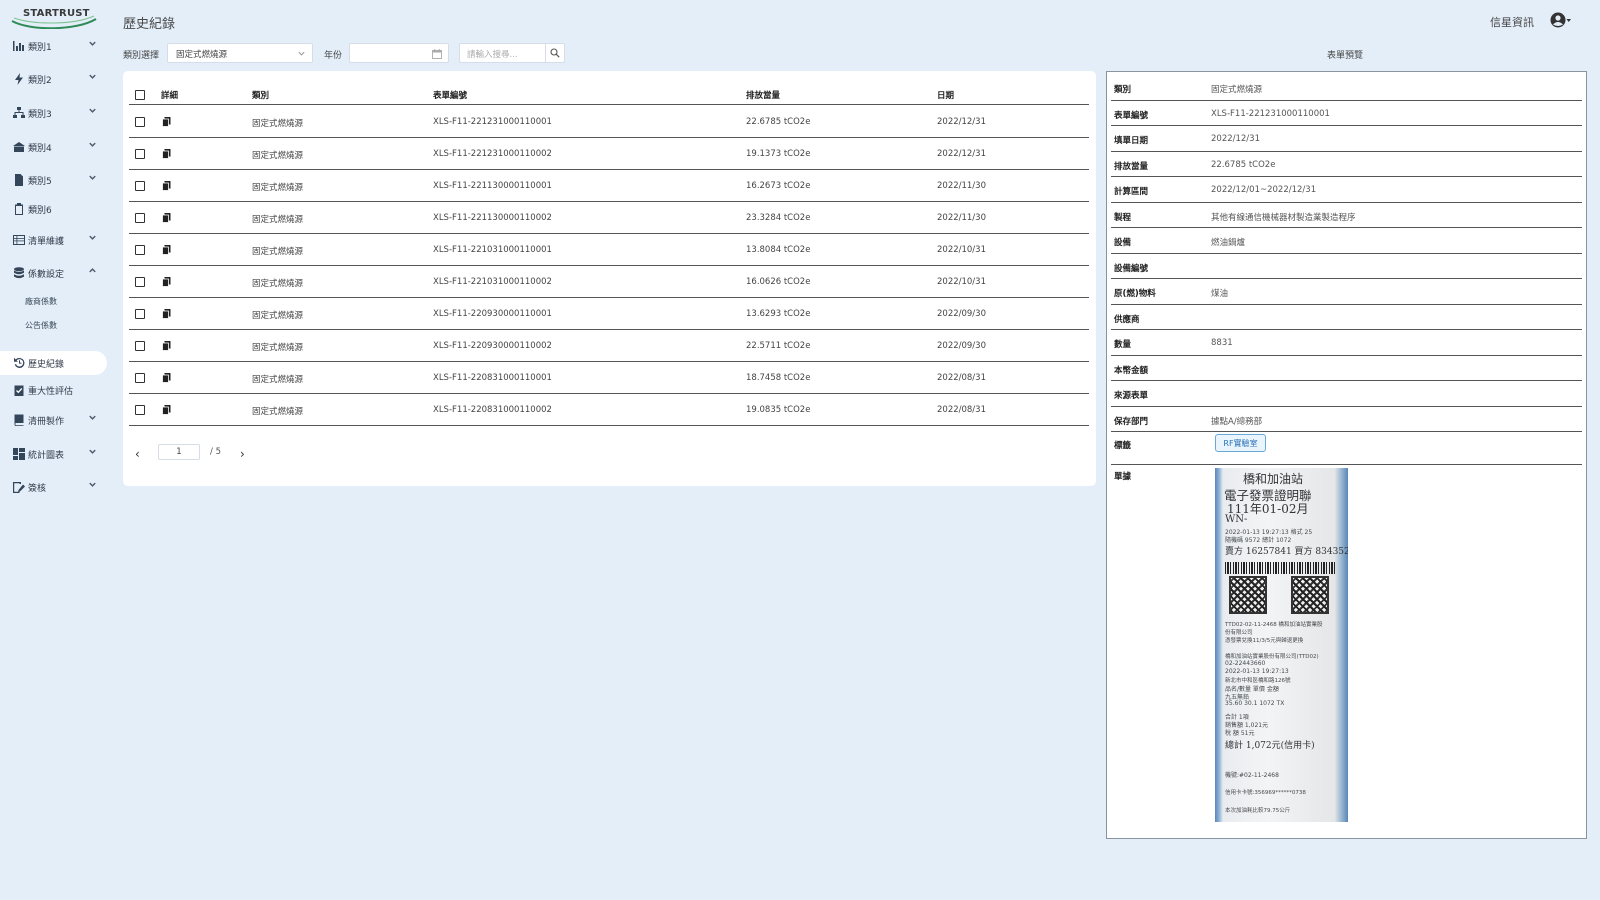 The height and width of the screenshot is (900, 1600). What do you see at coordinates (140, 95) in the screenshot?
I see `select-all-checkbox` at bounding box center [140, 95].